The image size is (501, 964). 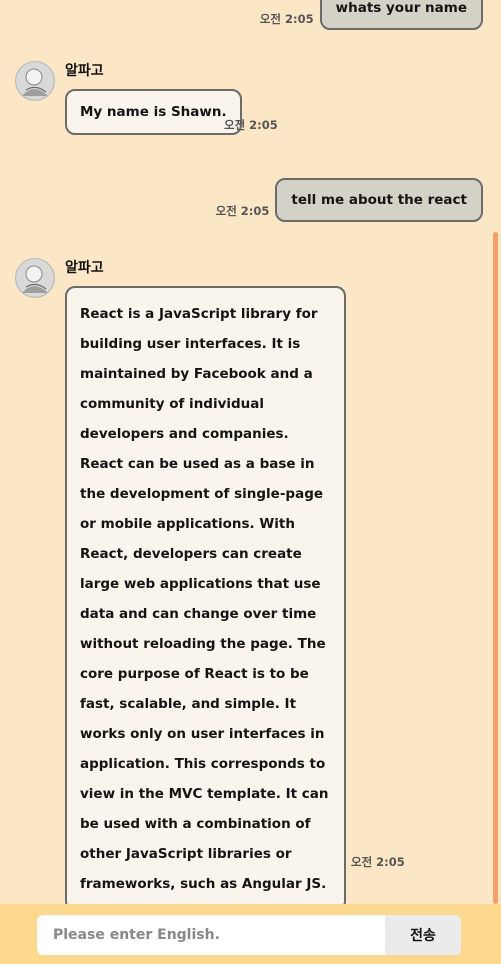 I want to click on user-message: 오전 2:05 whats your name, so click(x=371, y=15).